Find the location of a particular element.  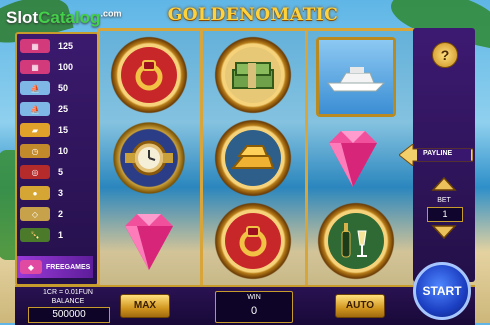

bet-box: BET 1 is located at coordinates (444, 209).